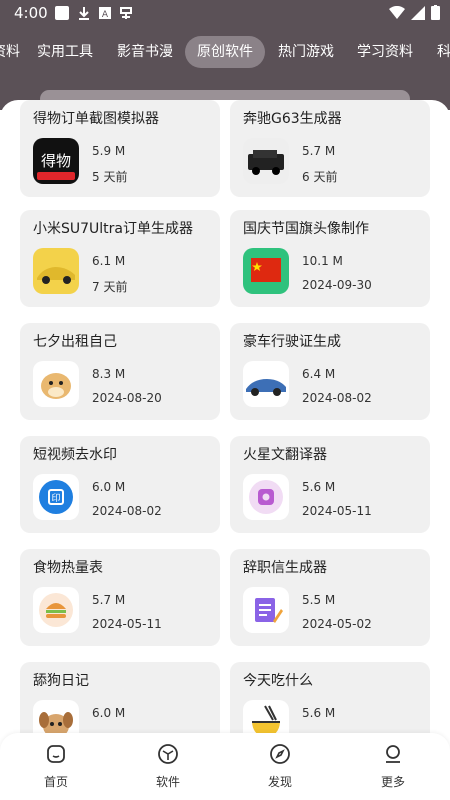 The image size is (450, 800). I want to click on tab-ke: 科, so click(443, 52).